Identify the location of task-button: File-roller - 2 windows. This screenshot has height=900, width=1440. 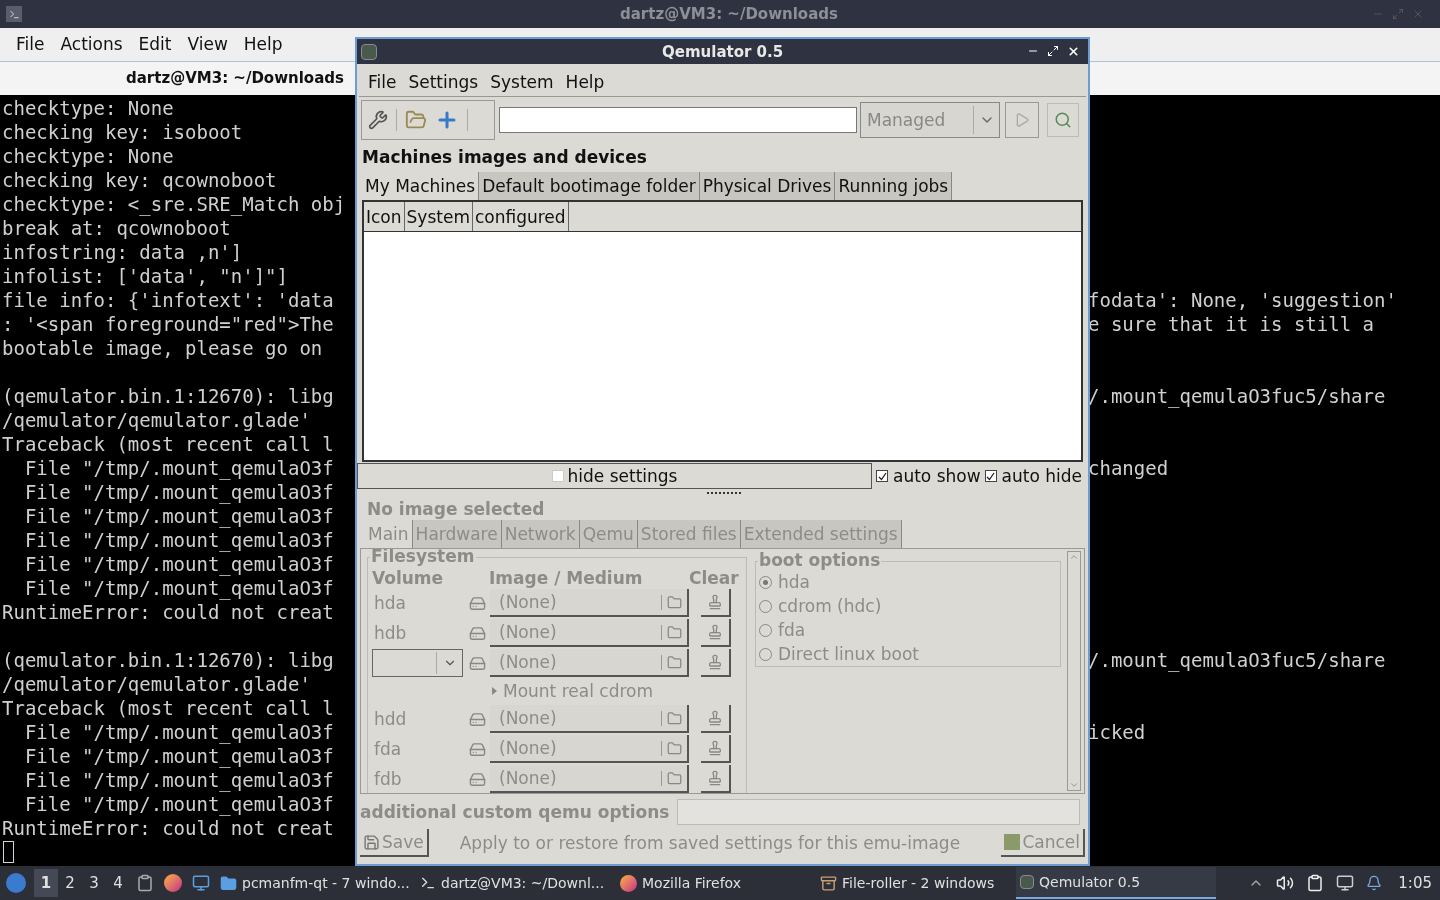
(916, 883).